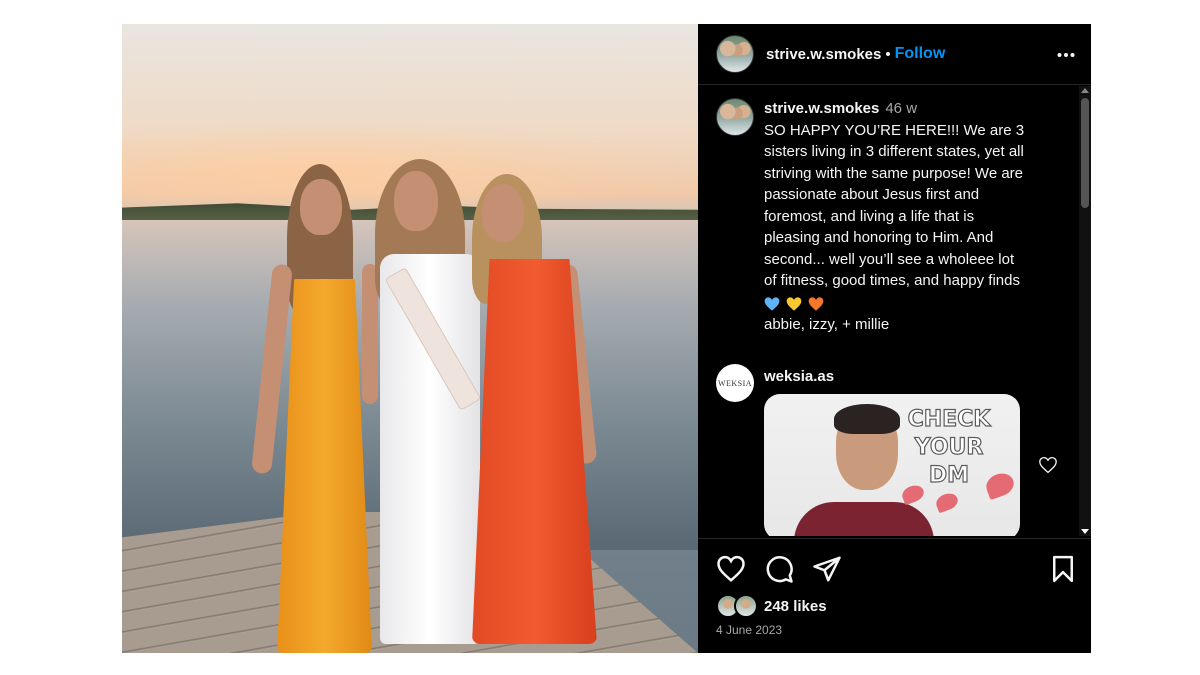 The width and height of the screenshot is (1200, 675). Describe the element at coordinates (879, 237) in the screenshot. I see `caption-text-line: pleasing and honoring to Him. And` at that location.